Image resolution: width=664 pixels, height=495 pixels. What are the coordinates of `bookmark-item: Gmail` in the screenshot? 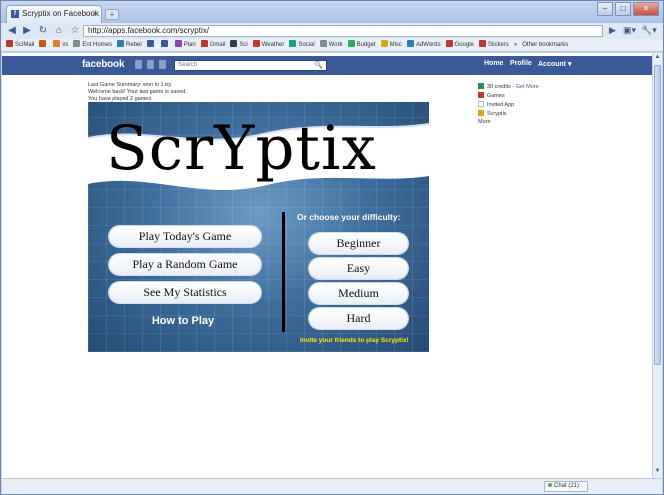 It's located at (213, 45).